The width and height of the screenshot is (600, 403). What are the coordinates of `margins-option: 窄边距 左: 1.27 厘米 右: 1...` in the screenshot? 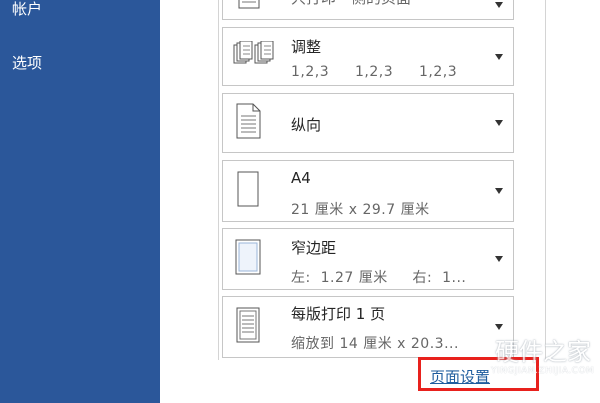 It's located at (368, 259).